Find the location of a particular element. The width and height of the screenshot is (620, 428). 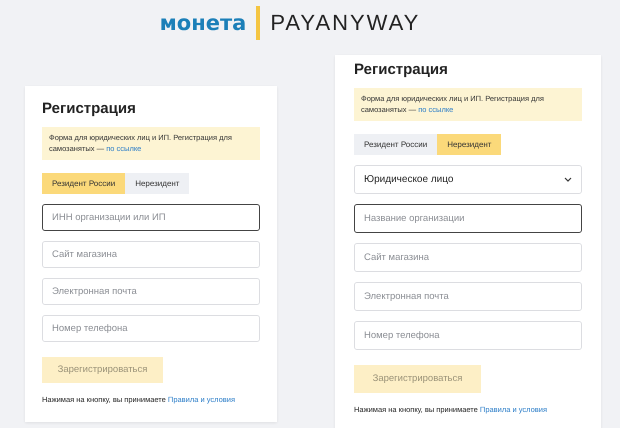

chevron-down-icon is located at coordinates (568, 179).